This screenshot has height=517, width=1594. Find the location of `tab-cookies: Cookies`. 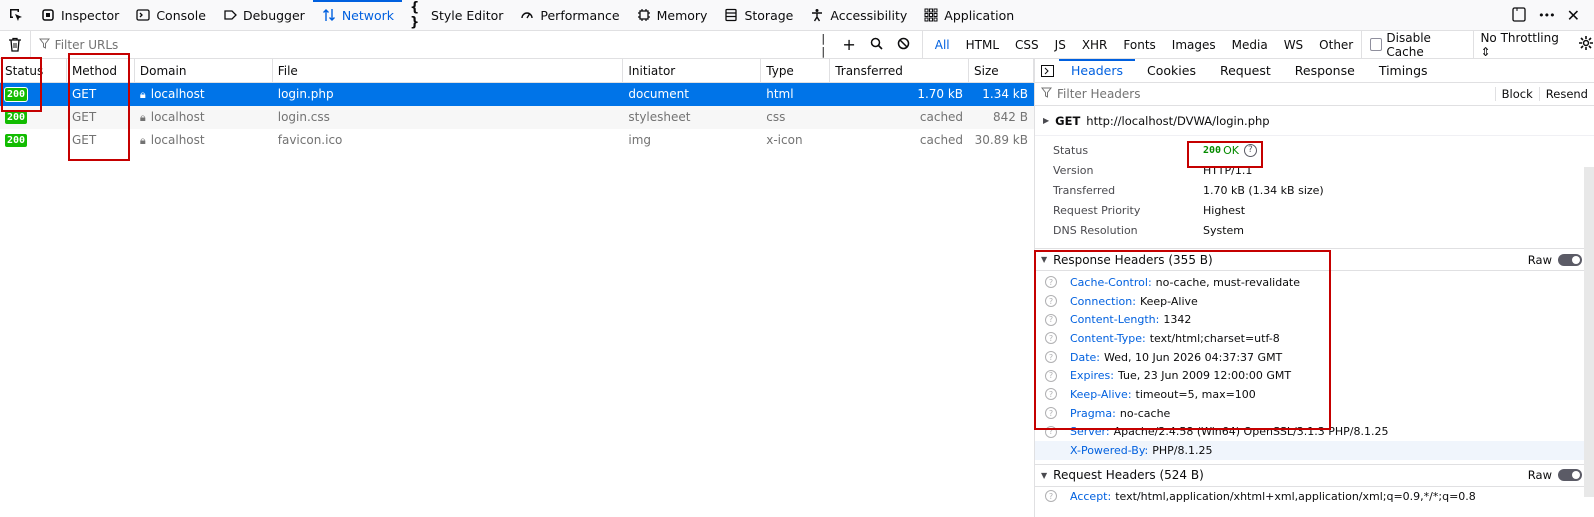

tab-cookies: Cookies is located at coordinates (1171, 71).